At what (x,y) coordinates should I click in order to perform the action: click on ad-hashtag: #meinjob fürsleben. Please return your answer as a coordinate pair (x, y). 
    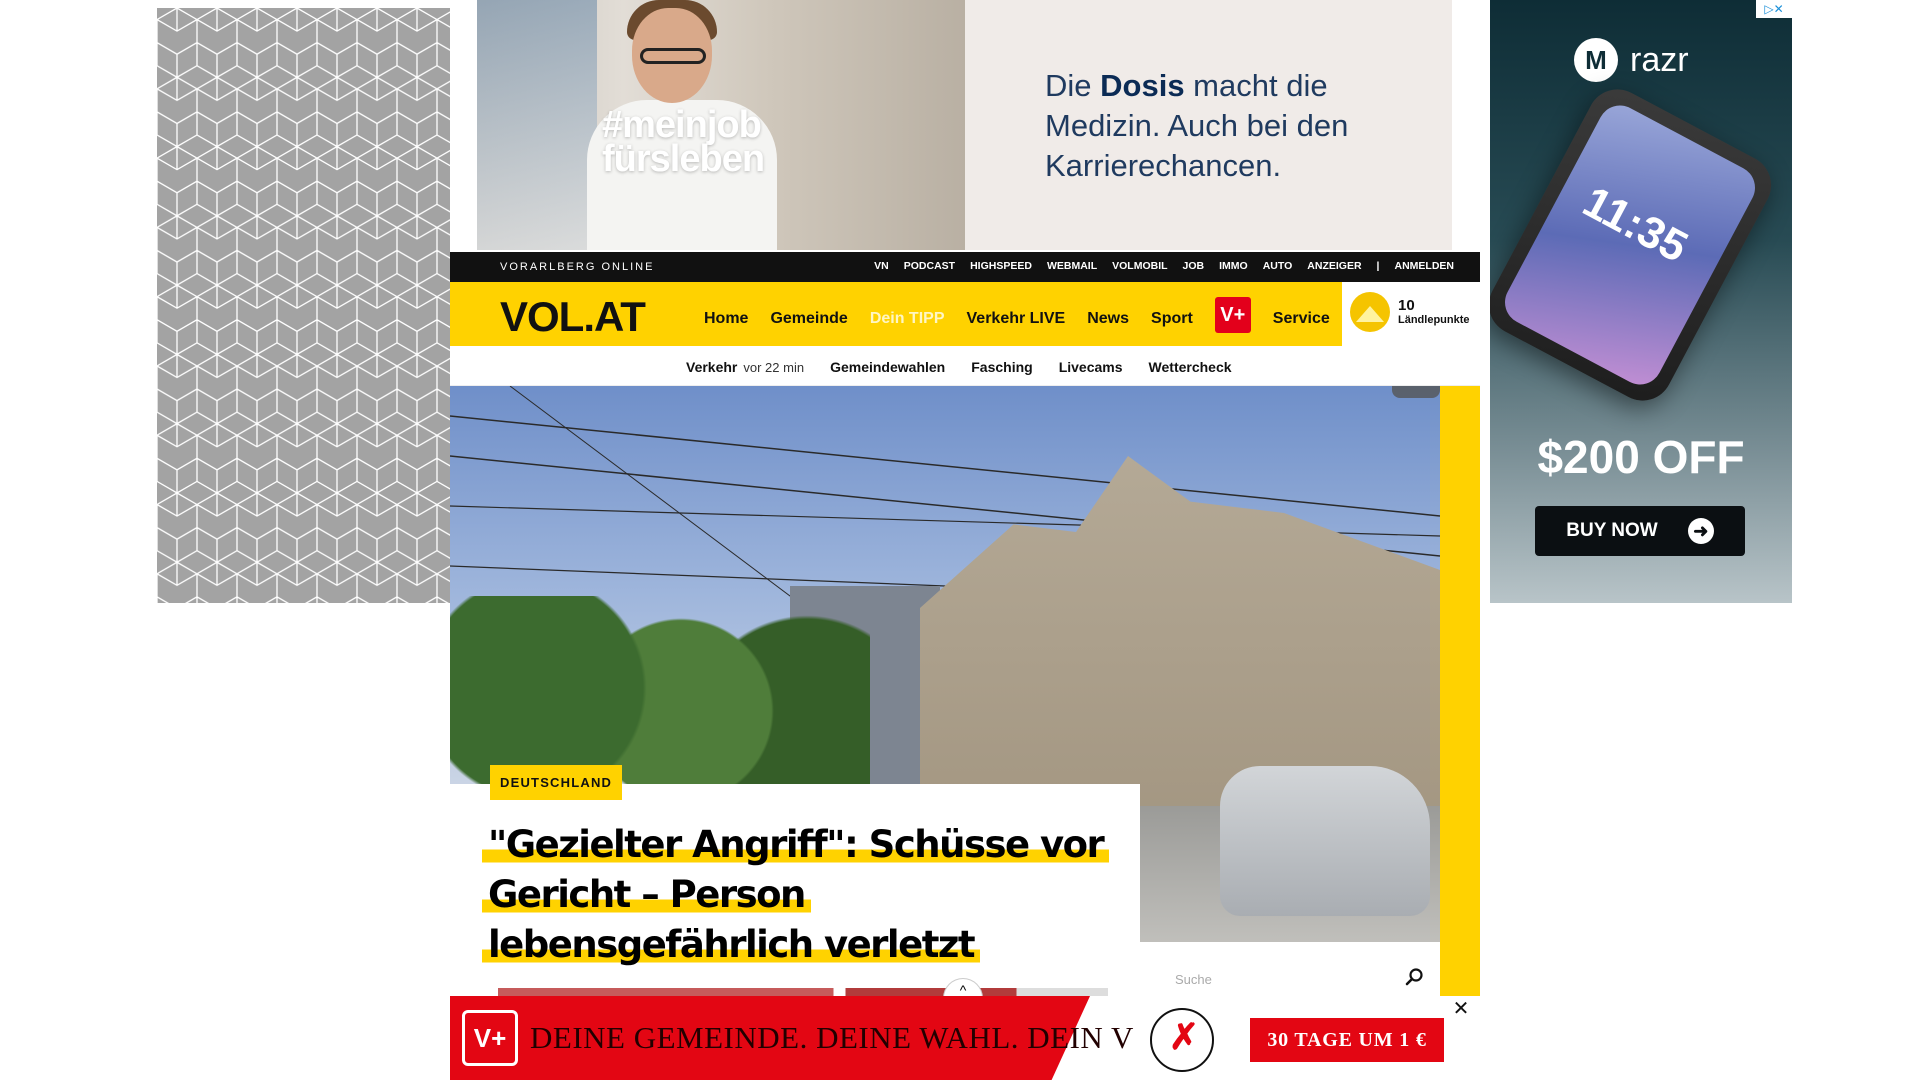
    Looking at the image, I should click on (683, 142).